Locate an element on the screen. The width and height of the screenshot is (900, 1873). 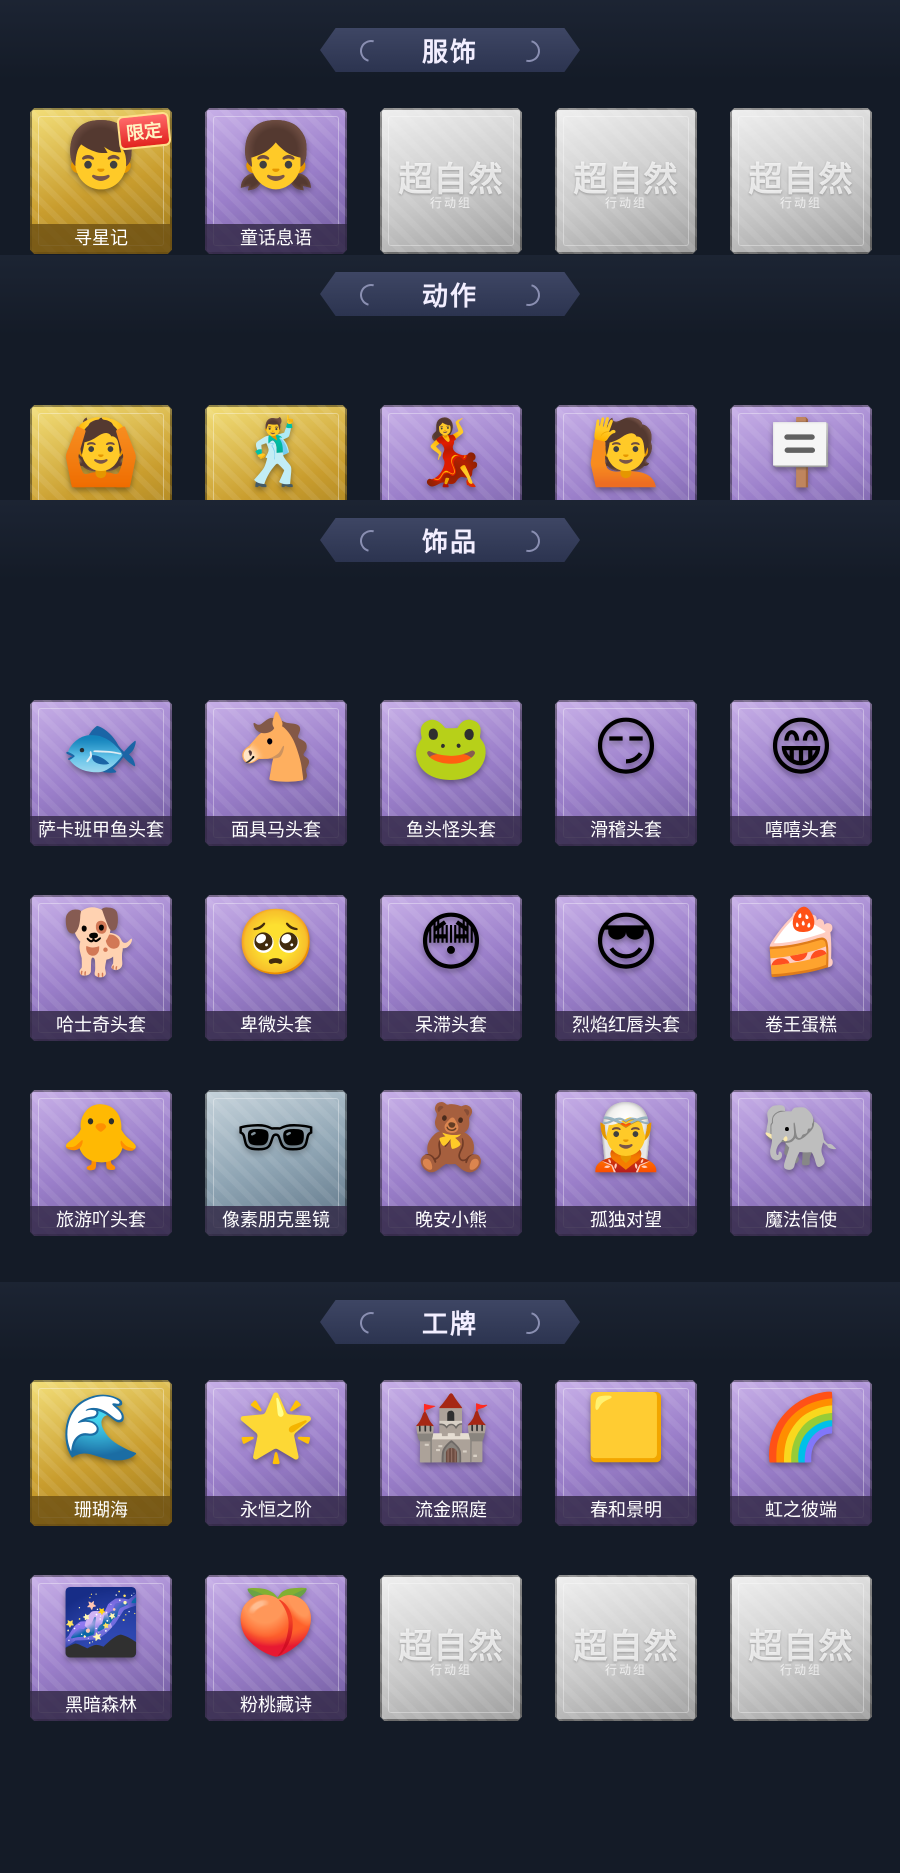
anime-girl-icon: 👧 is located at coordinates (276, 156).